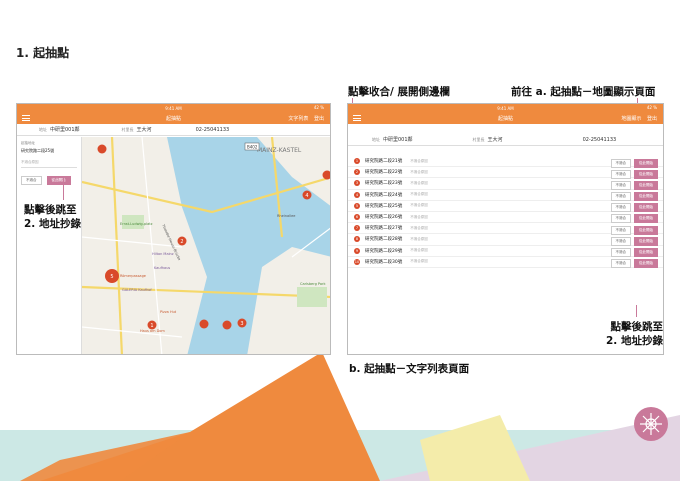  Describe the element at coordinates (505, 240) in the screenshot. I see `list-item: 8 研究院路二段28號 不適合原因 不適合 從此開始` at that location.